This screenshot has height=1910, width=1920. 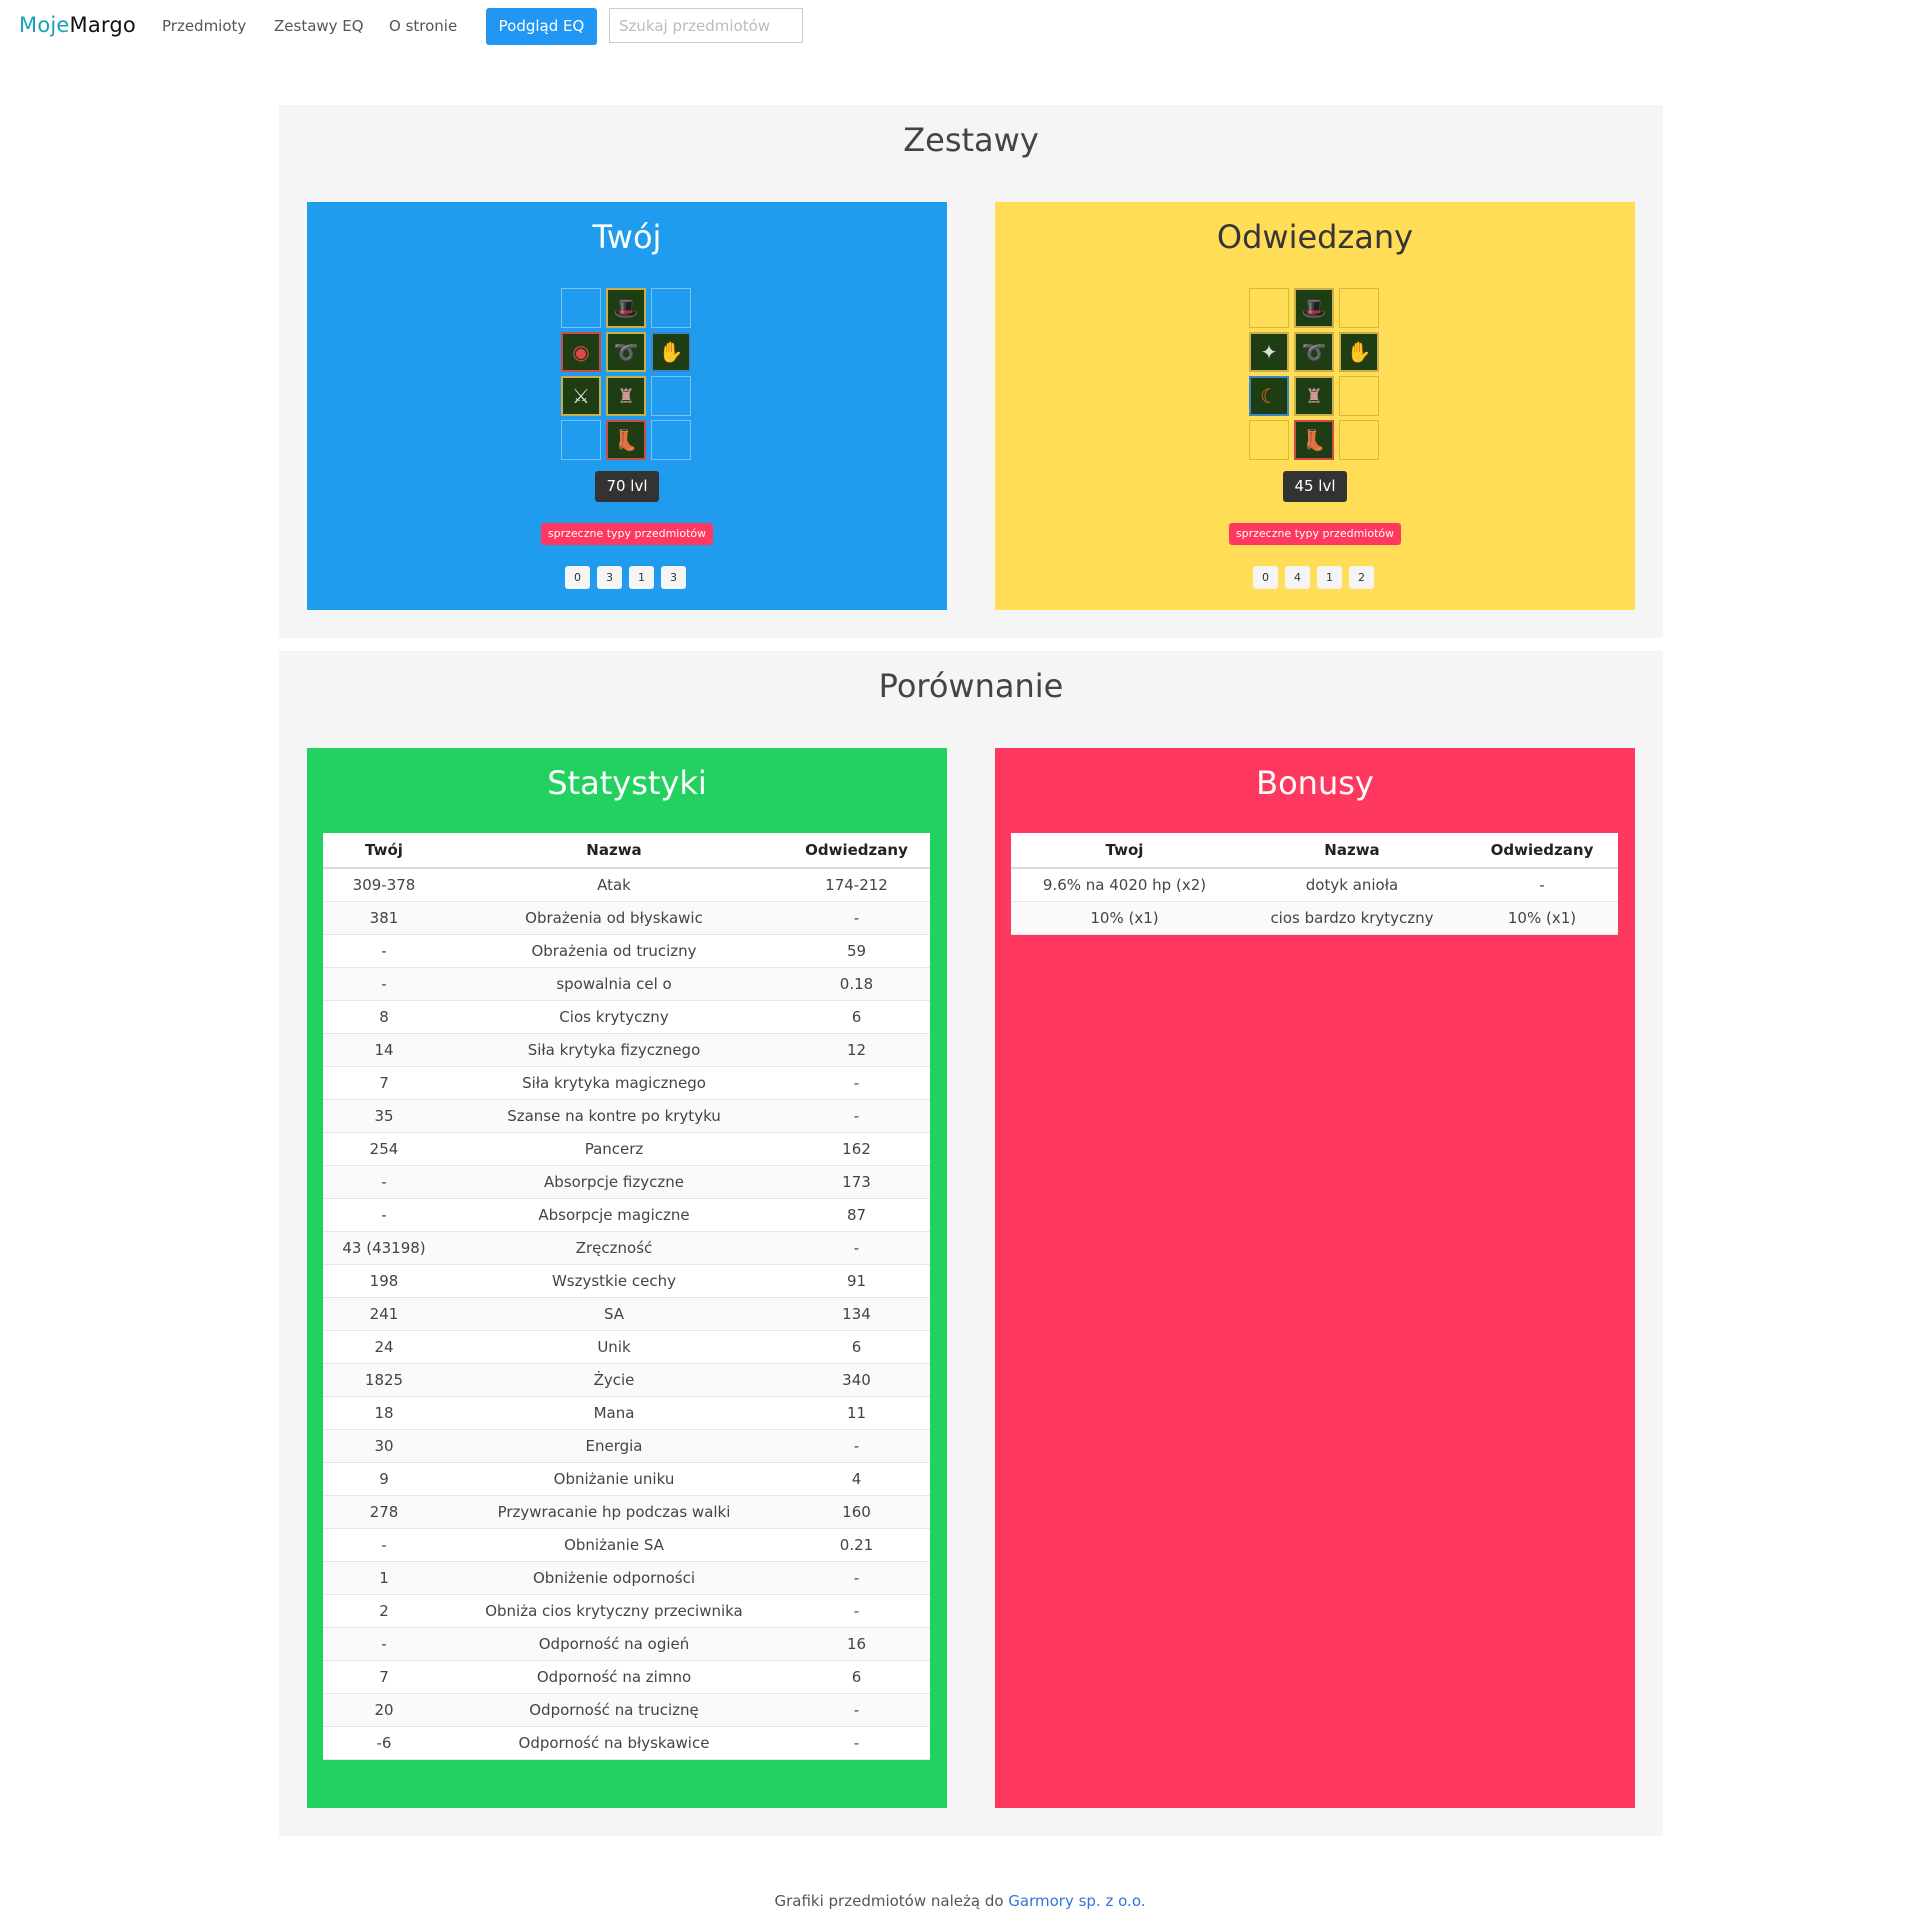 I want to click on stats-title: Statystyki, so click(x=627, y=783).